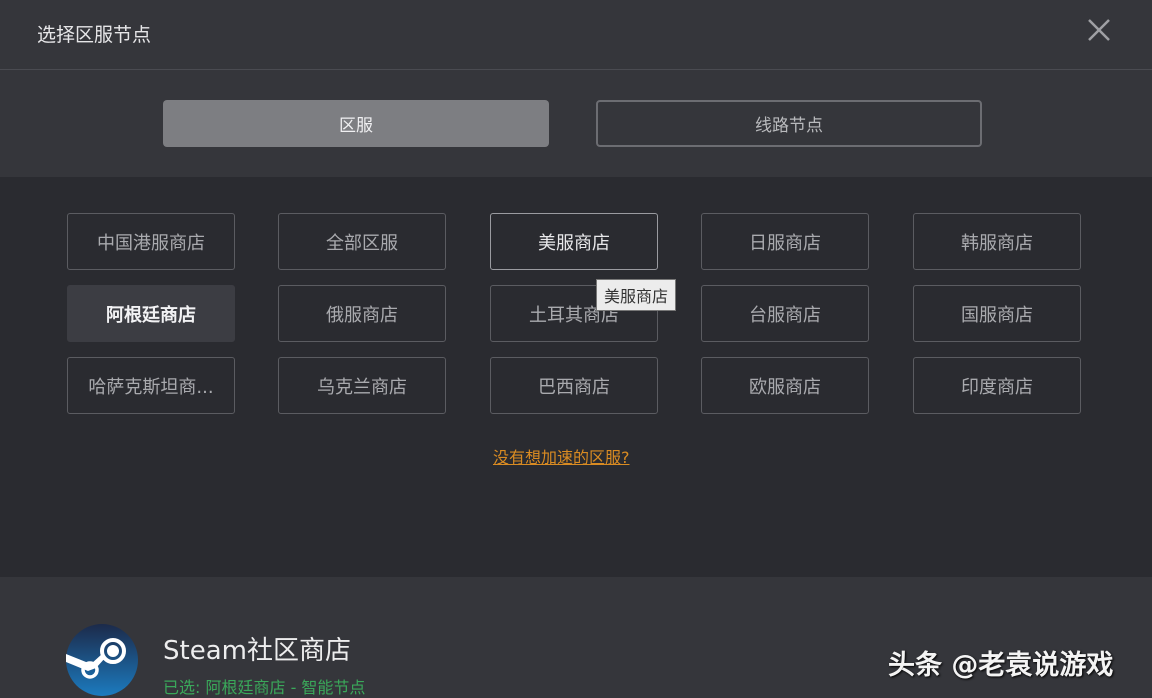 This screenshot has height=698, width=1152. I want to click on store-ua: 乌克兰商店, so click(362, 385).